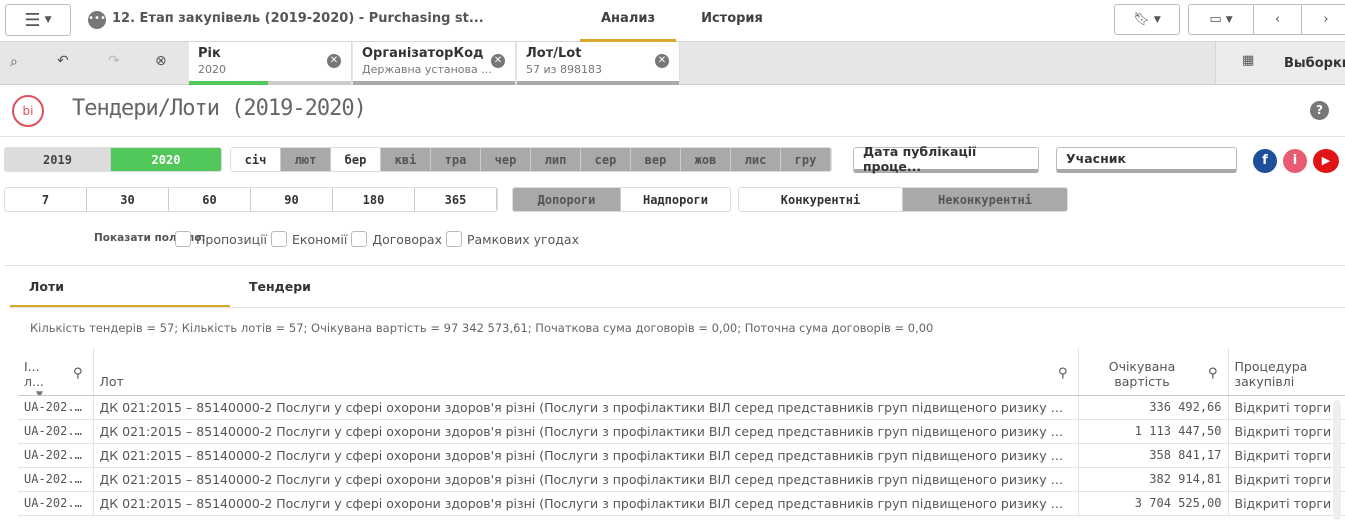  What do you see at coordinates (606, 159) in the screenshot?
I see `month-7: сер` at bounding box center [606, 159].